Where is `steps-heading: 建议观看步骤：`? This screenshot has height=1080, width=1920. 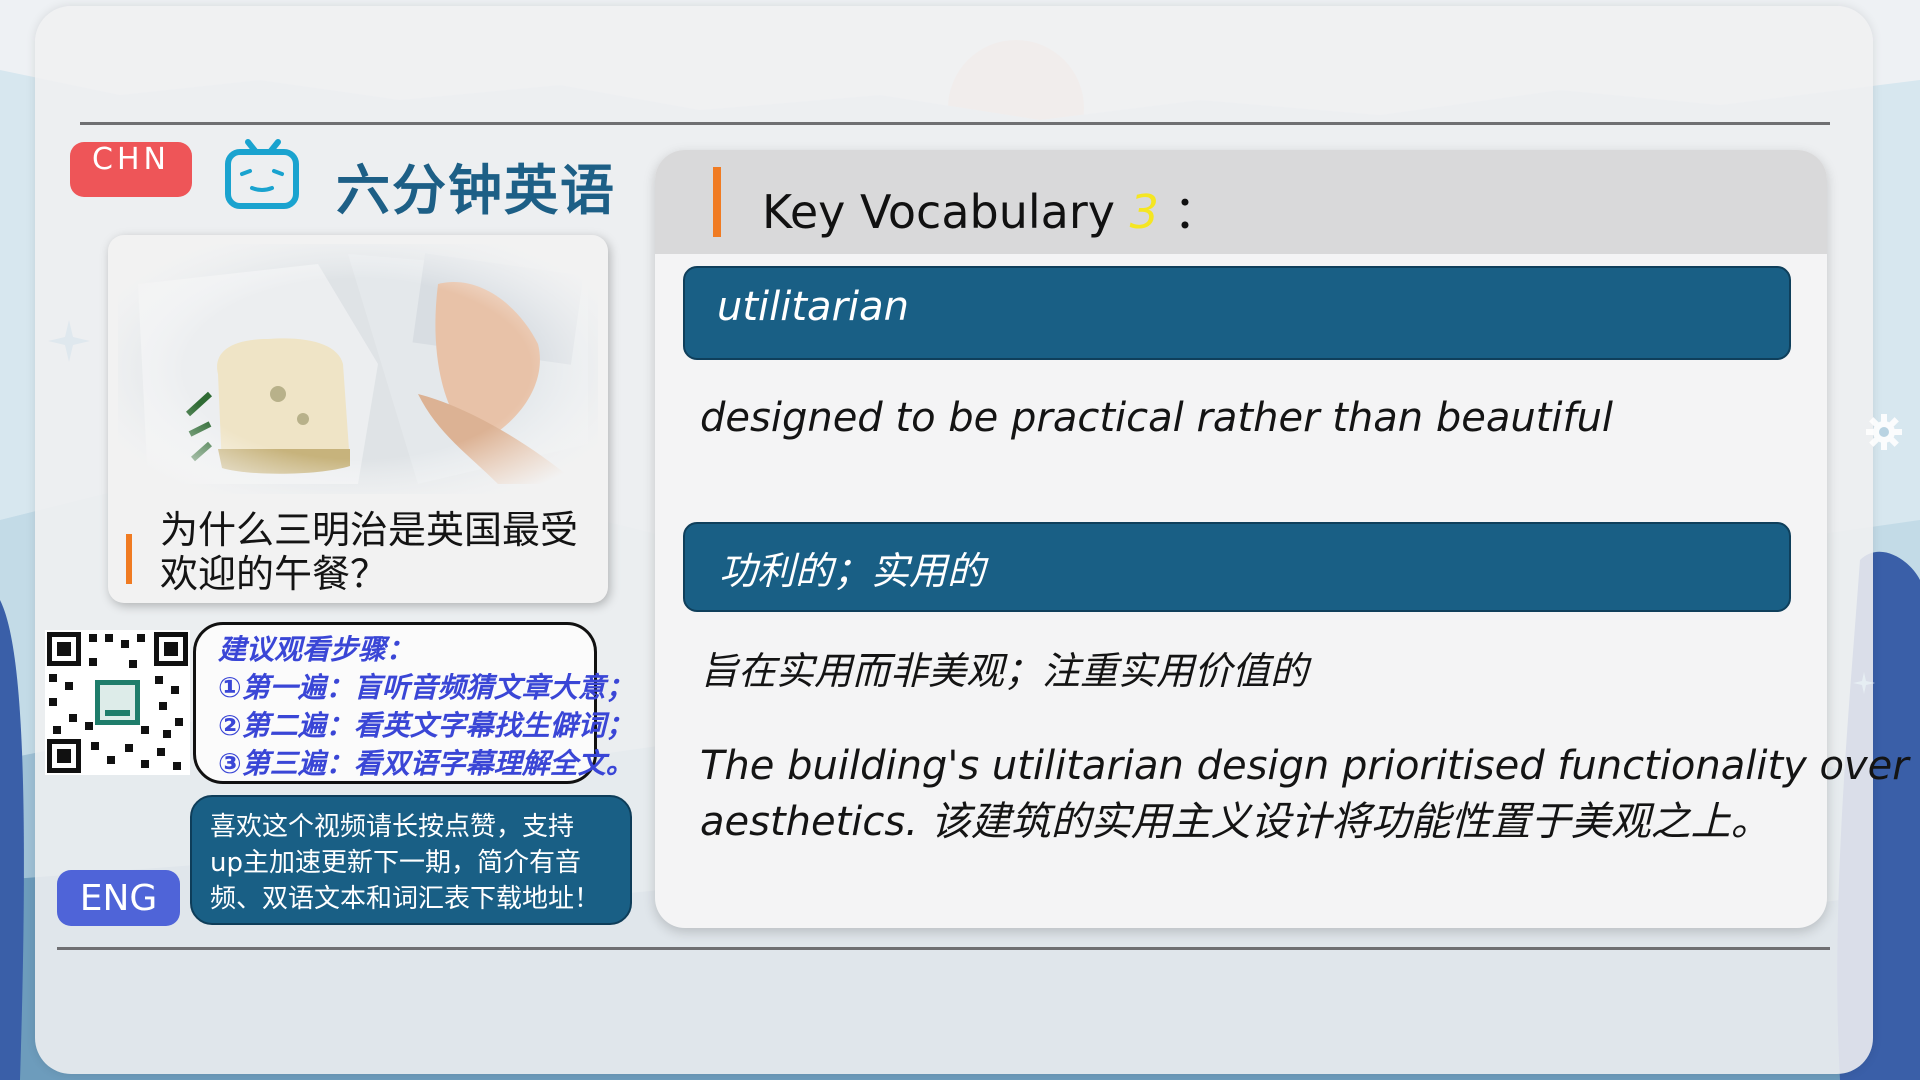
steps-heading: 建议观看步骤： is located at coordinates (316, 649).